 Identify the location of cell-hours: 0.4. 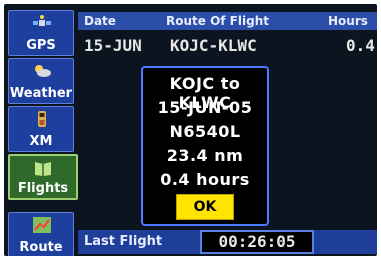
(360, 45).